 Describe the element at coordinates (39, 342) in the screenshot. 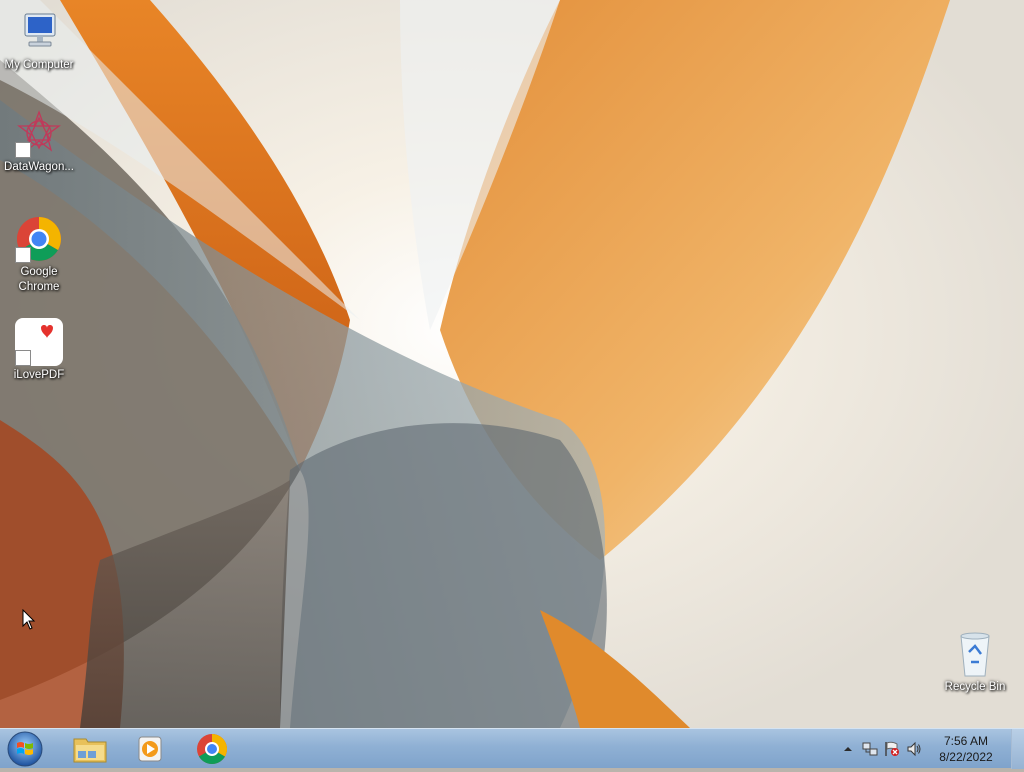

I see `ilovepdf-icon` at that location.